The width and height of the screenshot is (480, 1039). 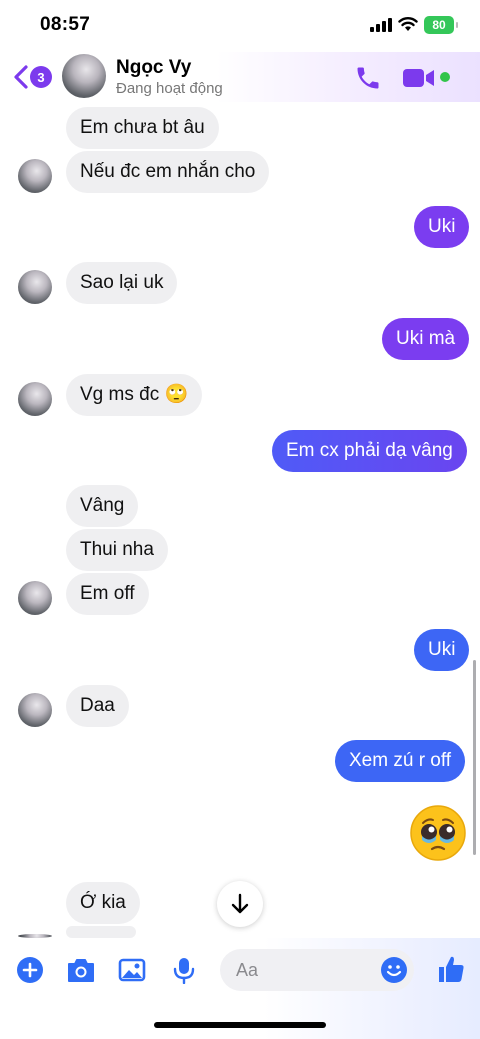 I want to click on arrow-down-icon, so click(x=240, y=903).